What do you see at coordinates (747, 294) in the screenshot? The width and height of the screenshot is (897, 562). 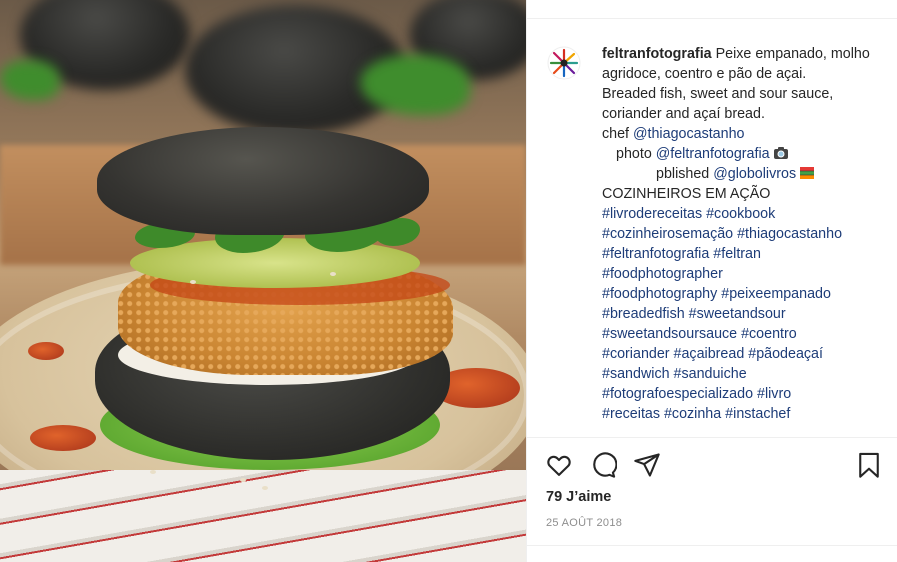 I see `hashtag-line: #foodphotography #peixeempanado` at bounding box center [747, 294].